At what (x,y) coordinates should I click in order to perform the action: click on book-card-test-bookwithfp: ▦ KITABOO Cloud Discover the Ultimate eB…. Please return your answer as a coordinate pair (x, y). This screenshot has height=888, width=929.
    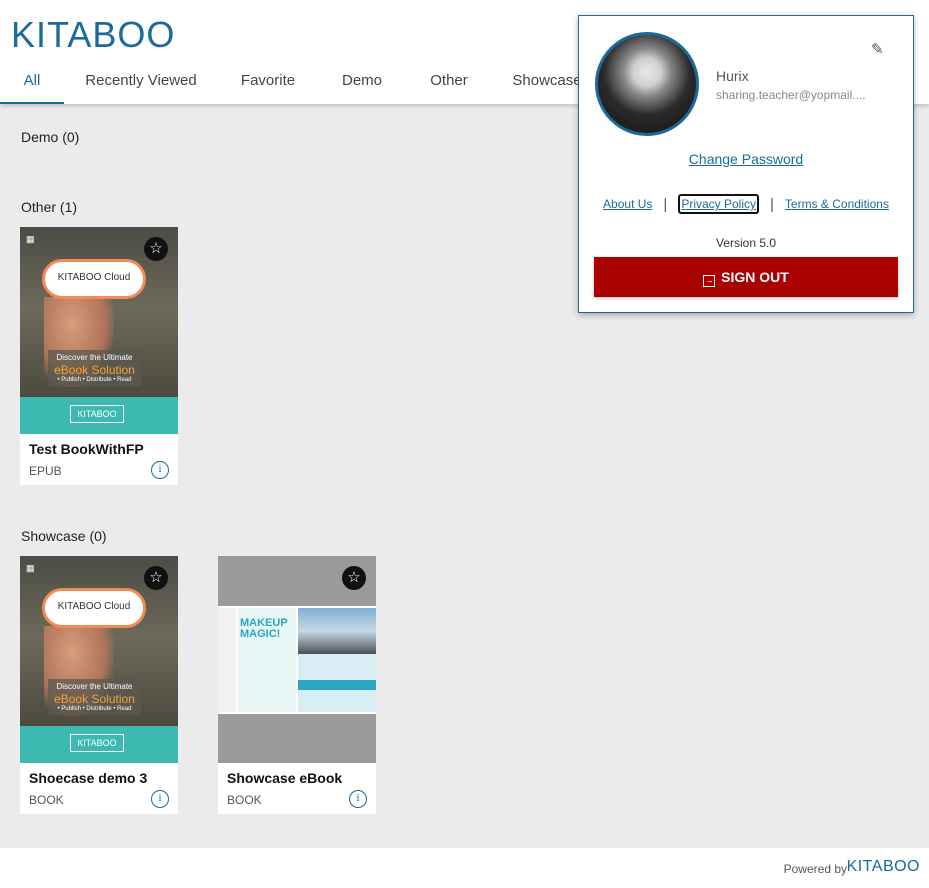
    Looking at the image, I should click on (99, 356).